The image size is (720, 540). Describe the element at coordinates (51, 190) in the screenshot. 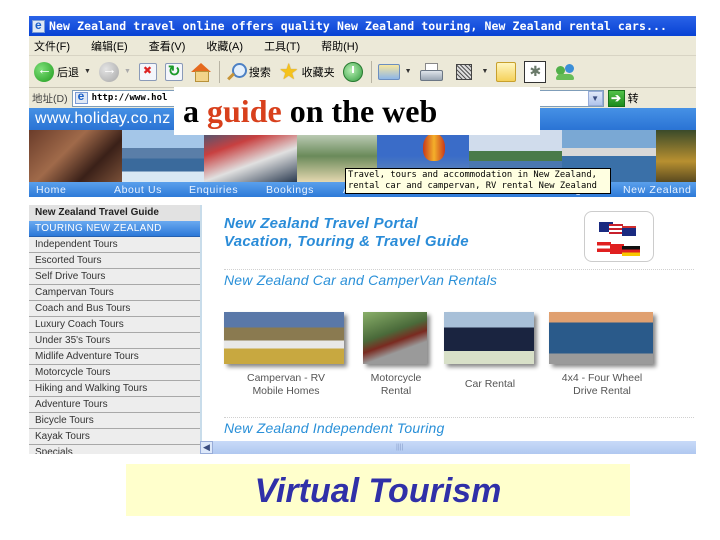

I see `nav-home: Home` at that location.